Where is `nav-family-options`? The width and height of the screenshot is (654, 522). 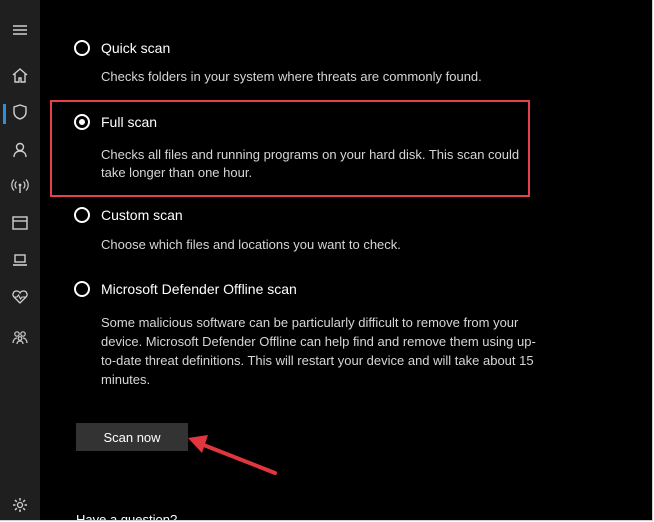
nav-family-options is located at coordinates (20, 339).